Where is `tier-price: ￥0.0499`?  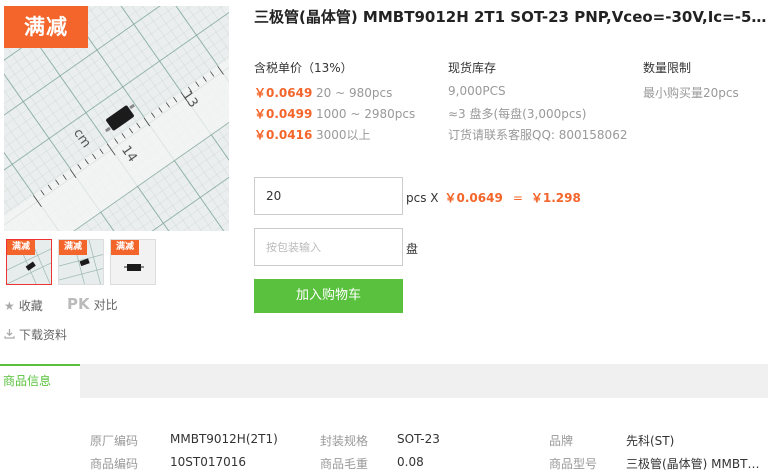
tier-price: ￥0.0499 is located at coordinates (283, 114).